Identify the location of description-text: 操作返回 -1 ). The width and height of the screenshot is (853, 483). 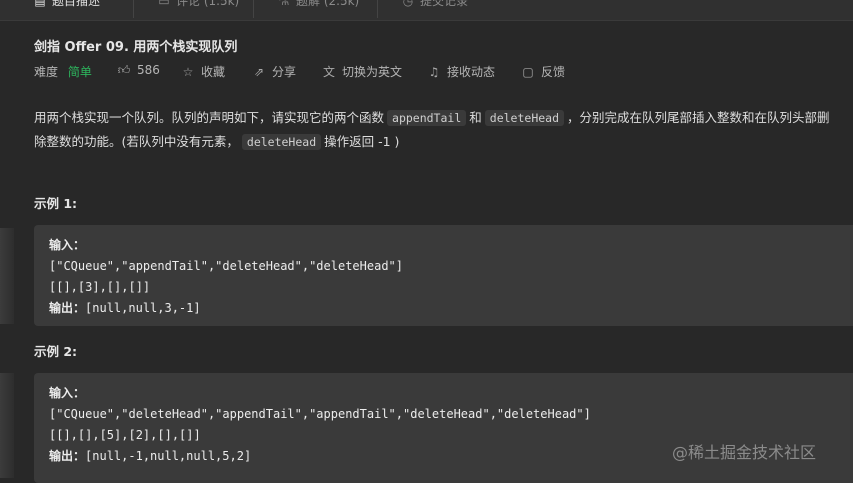
(362, 141).